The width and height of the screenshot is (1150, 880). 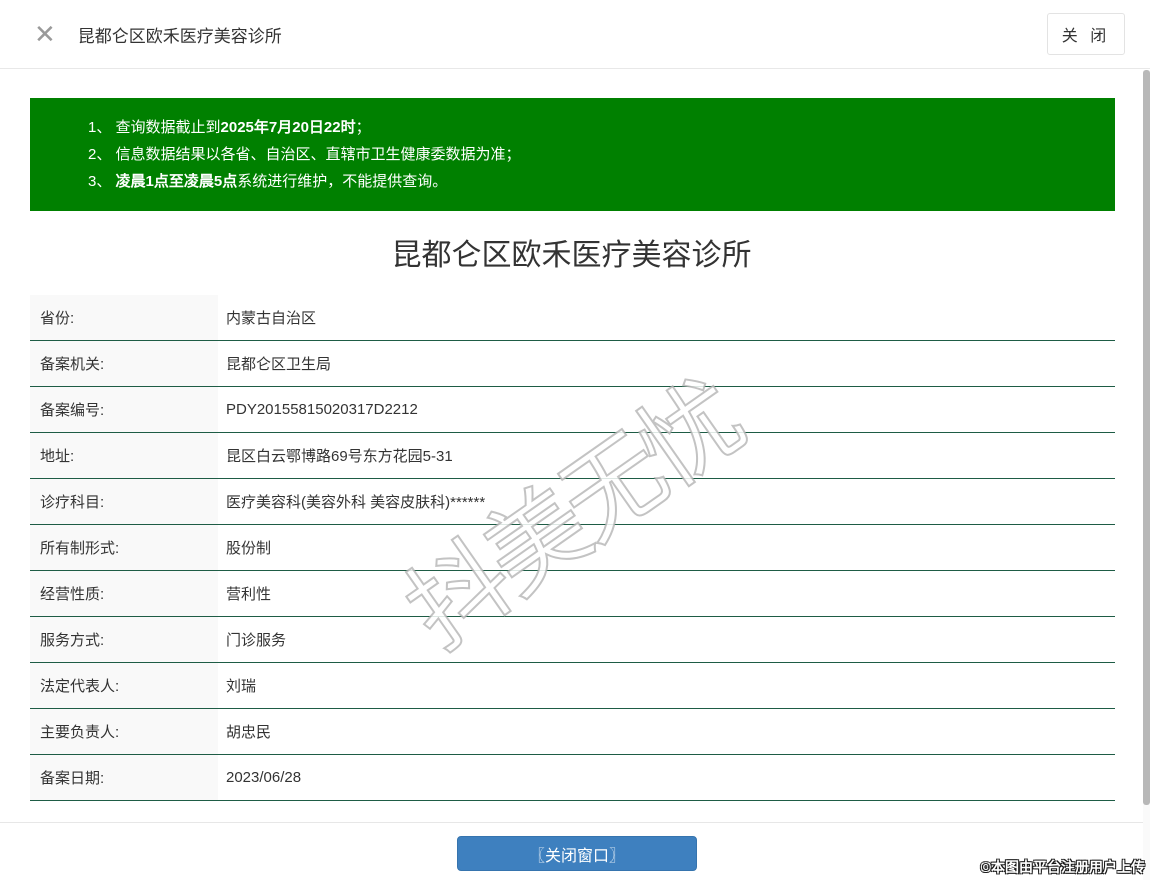 I want to click on field-label: 备案编号:, so click(x=124, y=409).